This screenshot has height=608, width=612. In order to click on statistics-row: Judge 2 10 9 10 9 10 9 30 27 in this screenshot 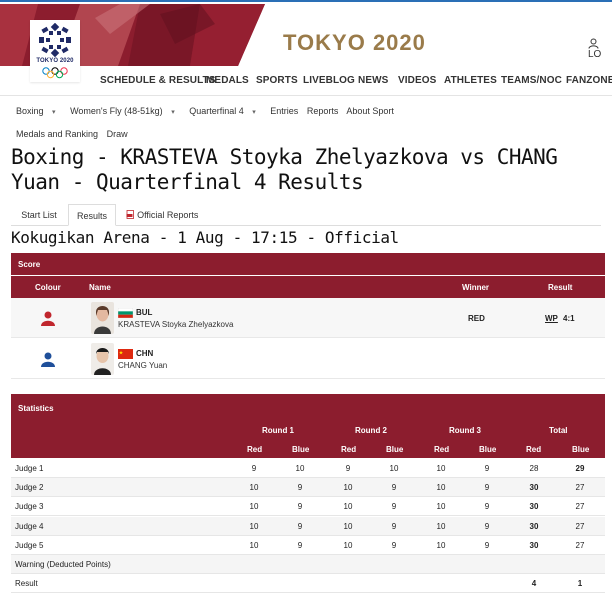, I will do `click(308, 488)`.